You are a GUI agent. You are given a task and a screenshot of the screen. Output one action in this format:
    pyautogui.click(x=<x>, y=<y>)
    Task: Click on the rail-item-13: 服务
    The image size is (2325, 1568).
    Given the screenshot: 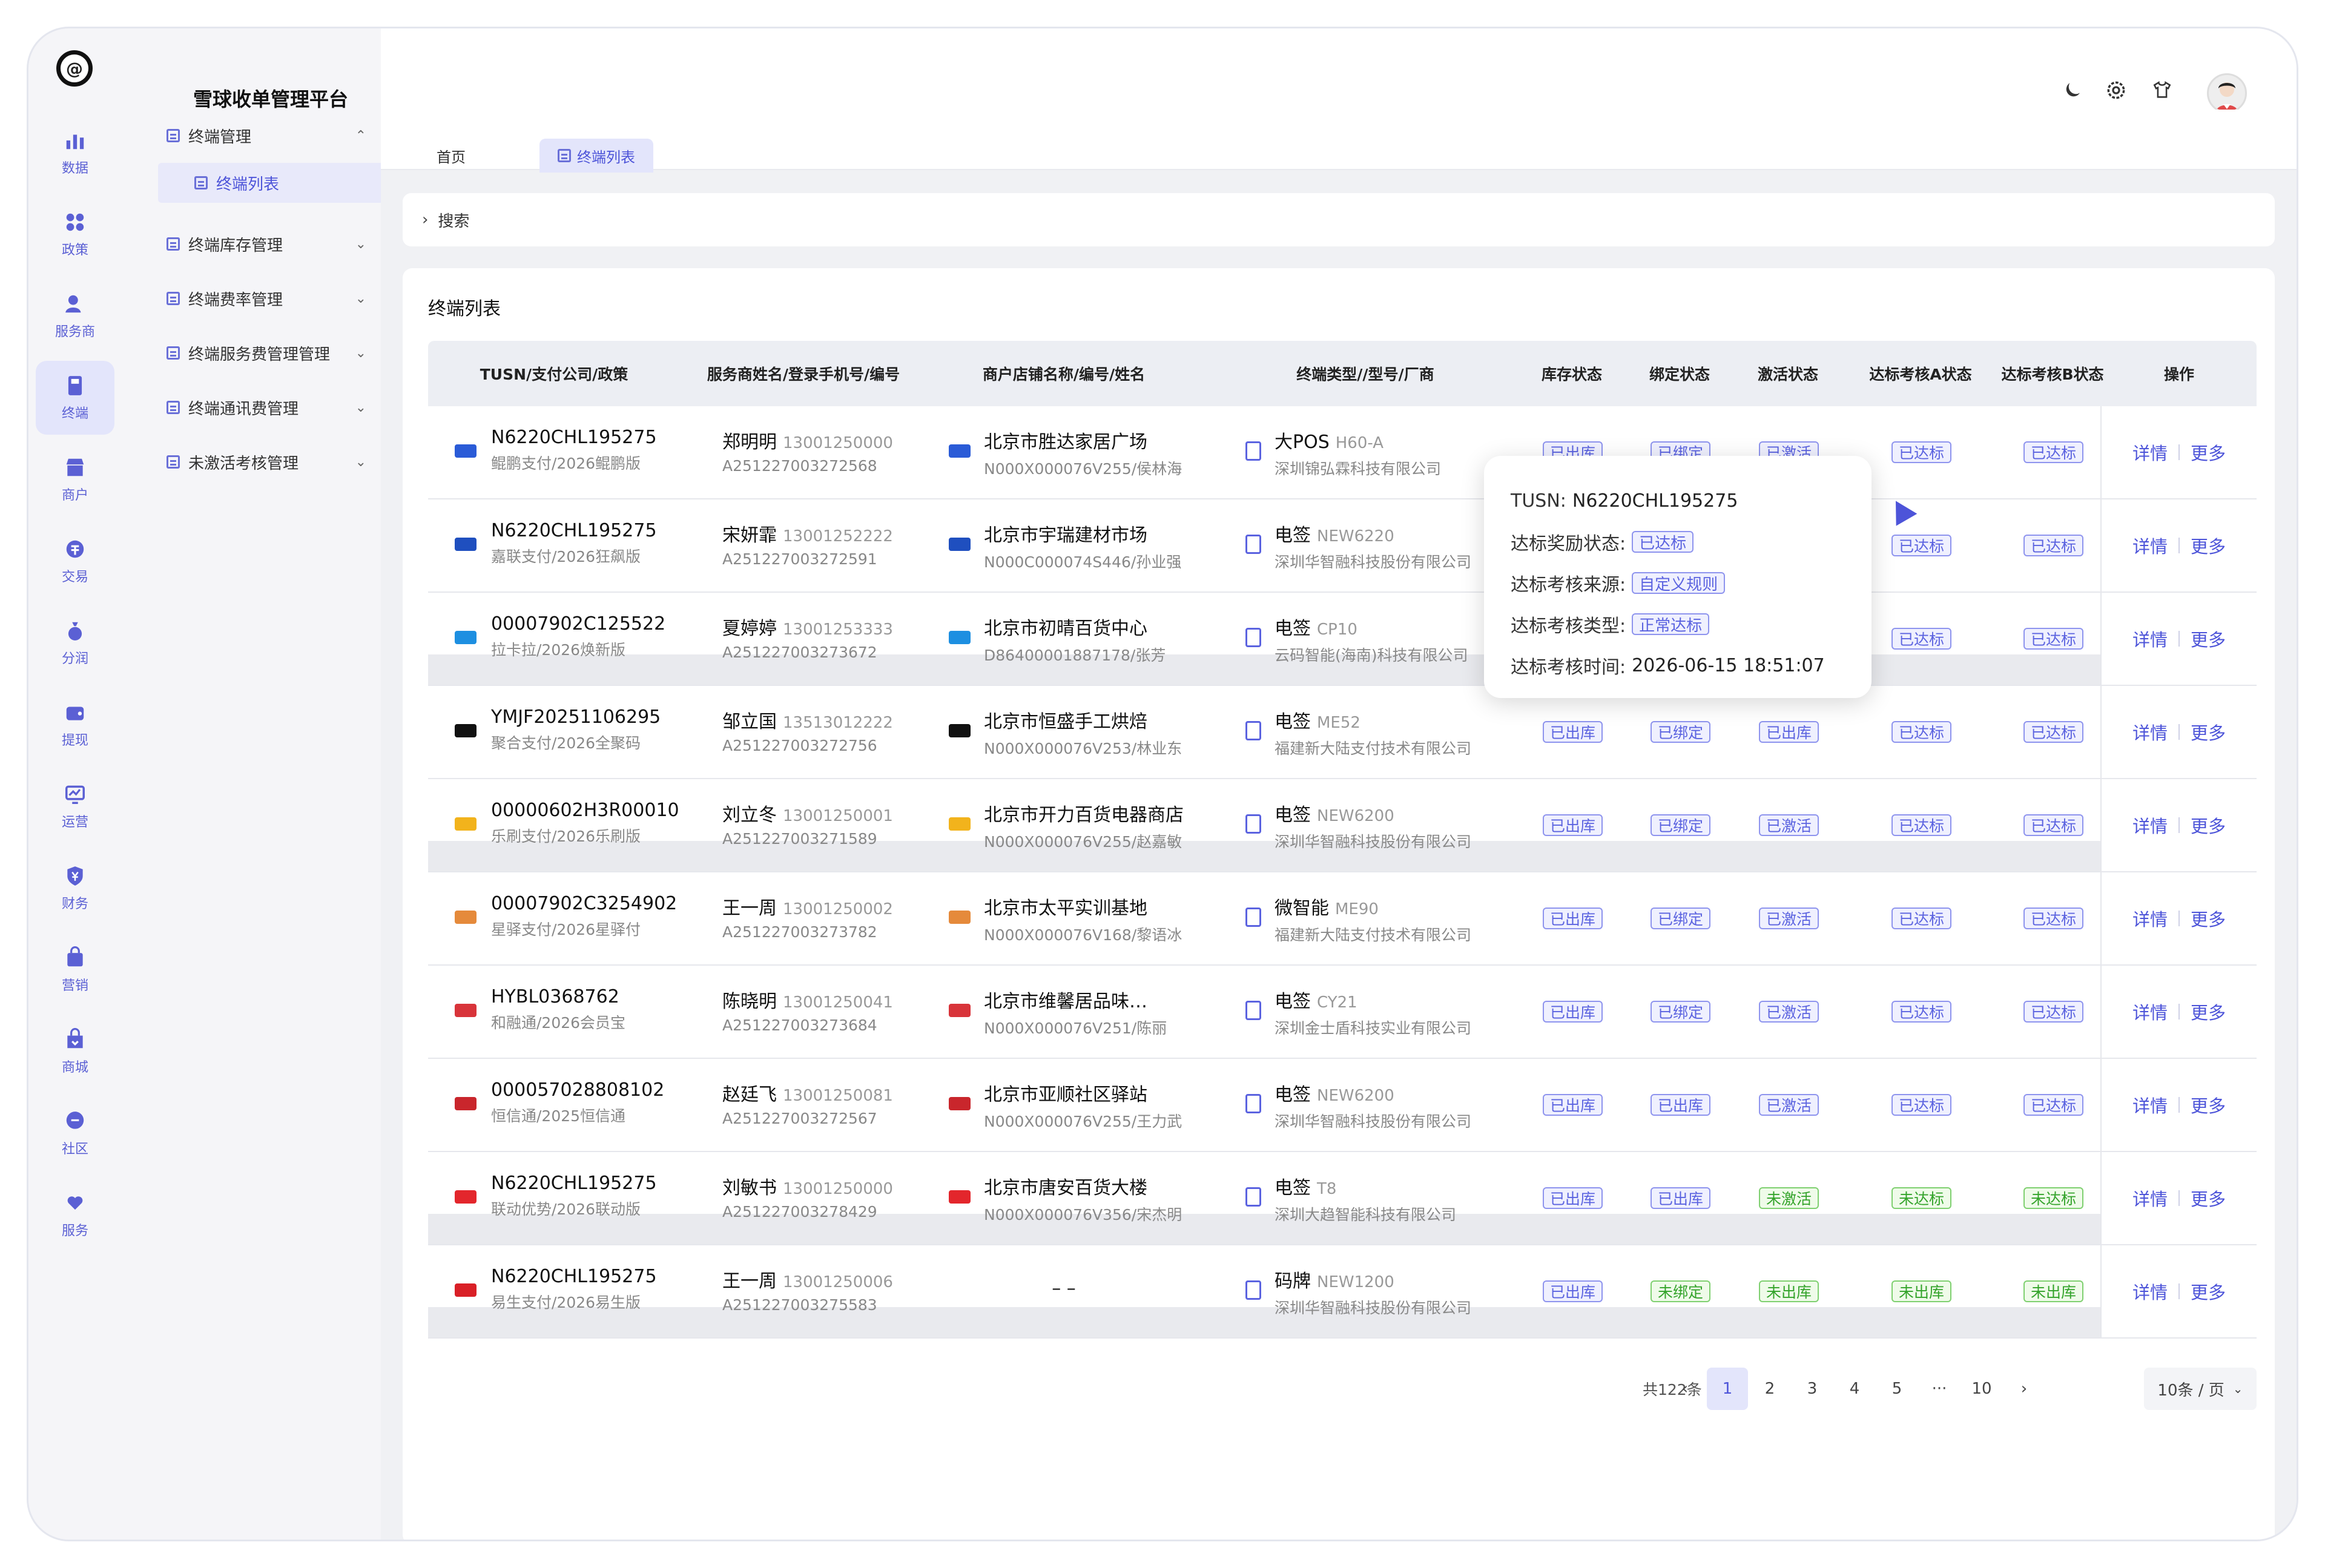 What is the action you would take?
    pyautogui.click(x=75, y=1215)
    